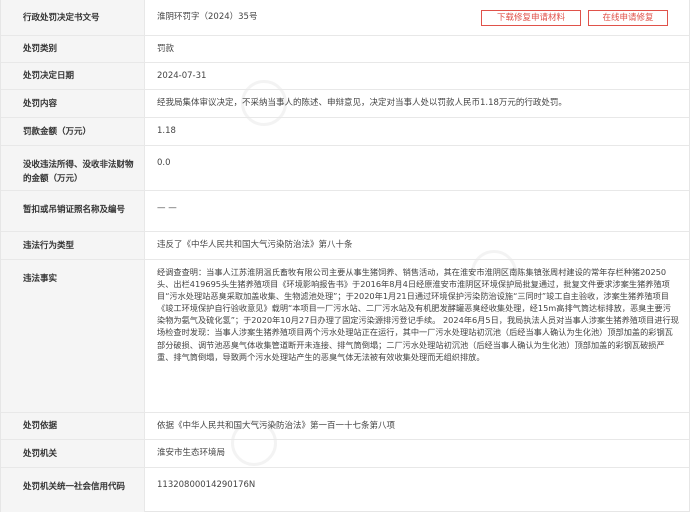 The image size is (692, 512). What do you see at coordinates (345, 211) in the screenshot?
I see `row-license: 暂扣或吊销证照名称及编号 — —` at bounding box center [345, 211].